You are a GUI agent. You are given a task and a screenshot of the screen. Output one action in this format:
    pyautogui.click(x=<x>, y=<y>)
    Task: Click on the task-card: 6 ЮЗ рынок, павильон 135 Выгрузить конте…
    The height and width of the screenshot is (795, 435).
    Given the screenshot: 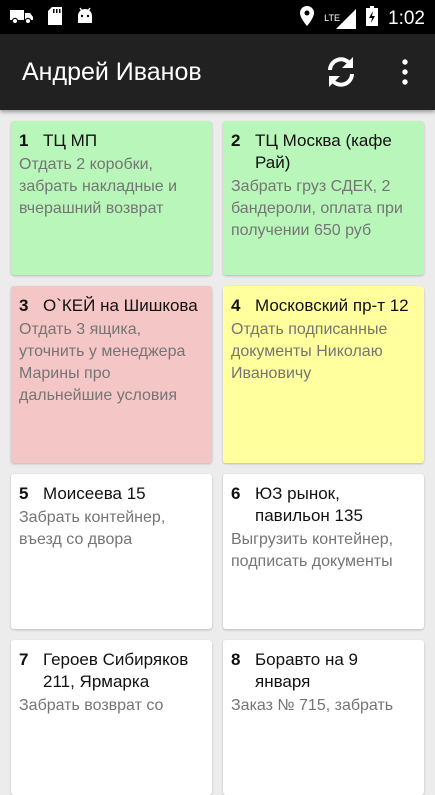 What is the action you would take?
    pyautogui.click(x=323, y=551)
    